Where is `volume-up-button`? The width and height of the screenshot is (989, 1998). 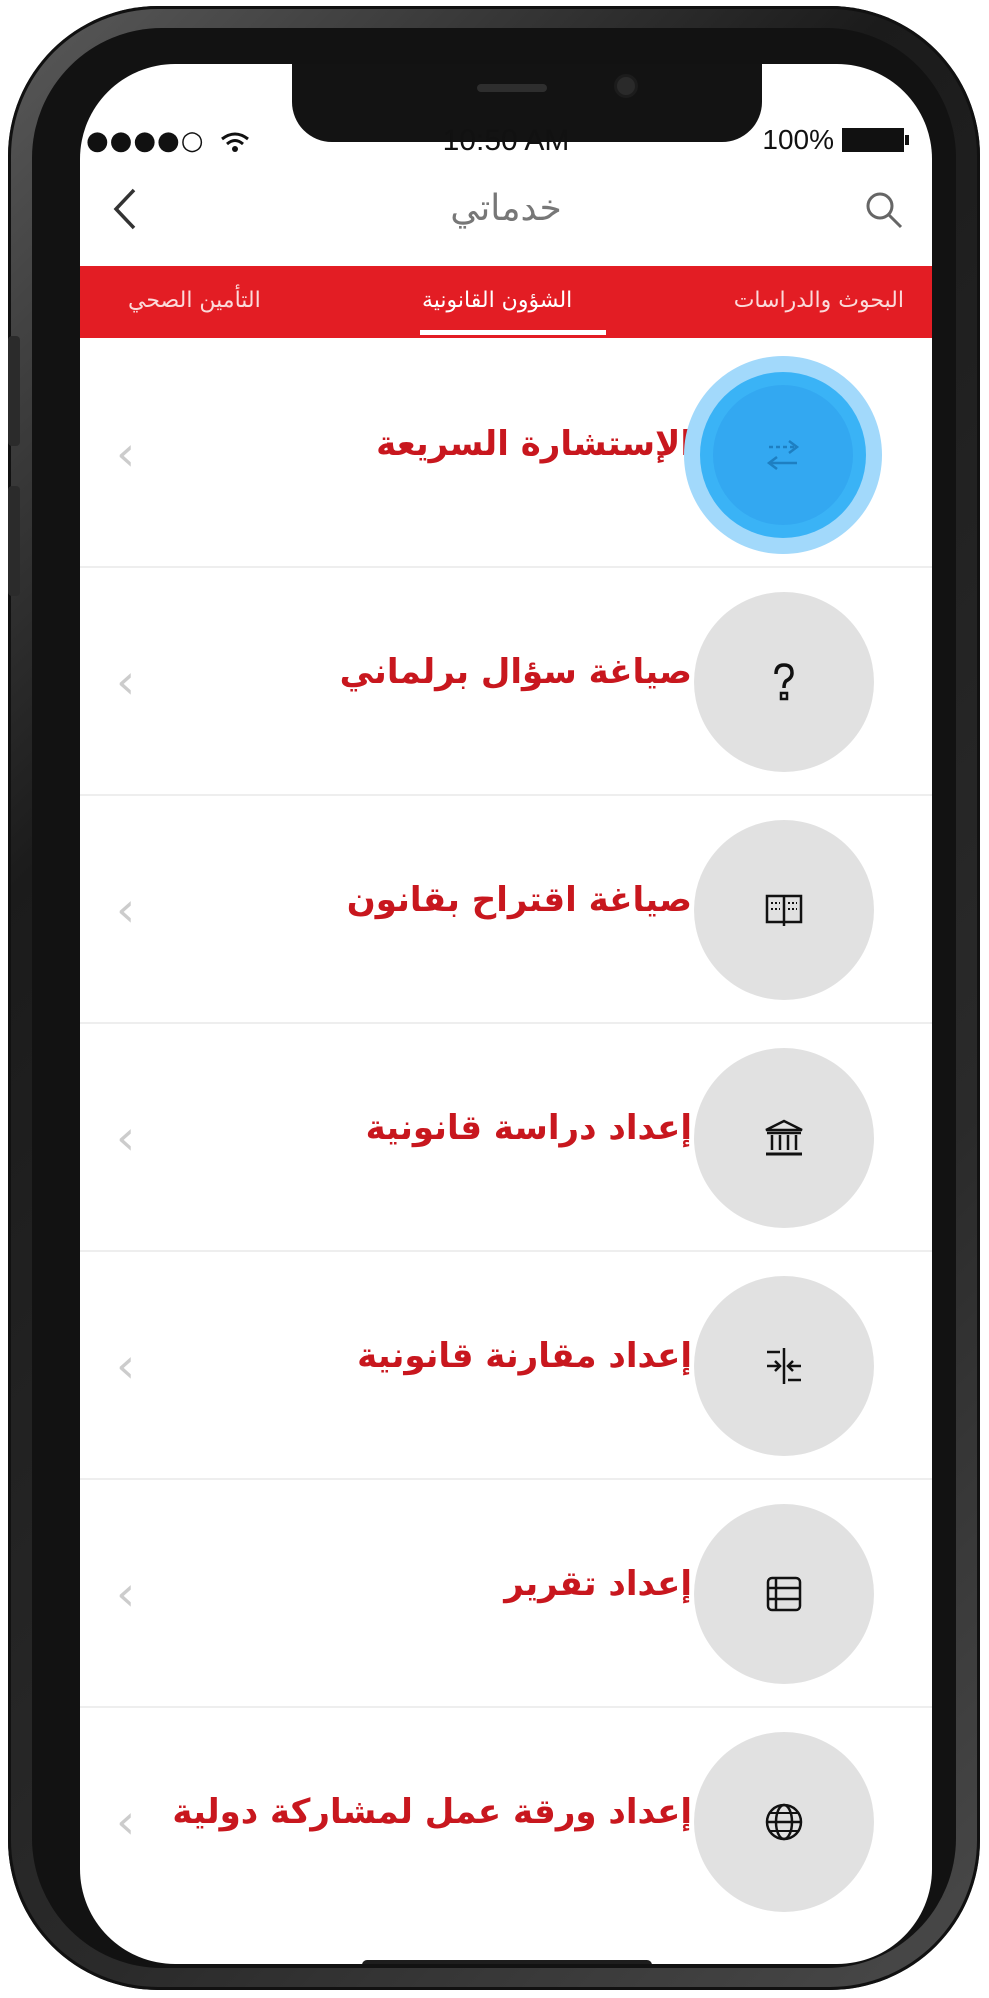 volume-up-button is located at coordinates (14, 391).